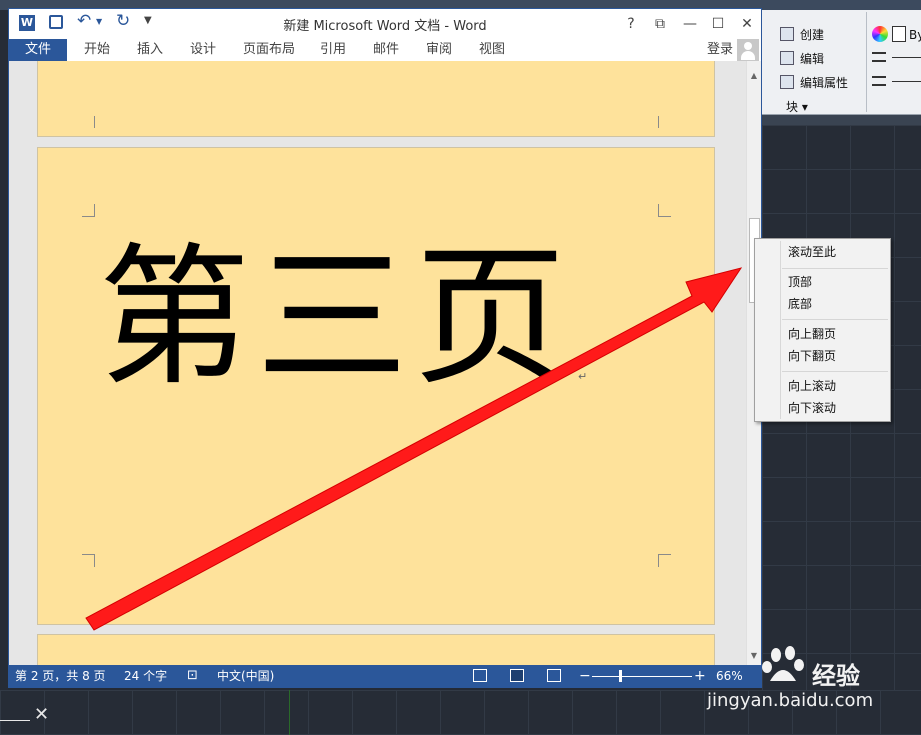  Describe the element at coordinates (787, 82) in the screenshot. I see `edit-attributes-icon` at that location.